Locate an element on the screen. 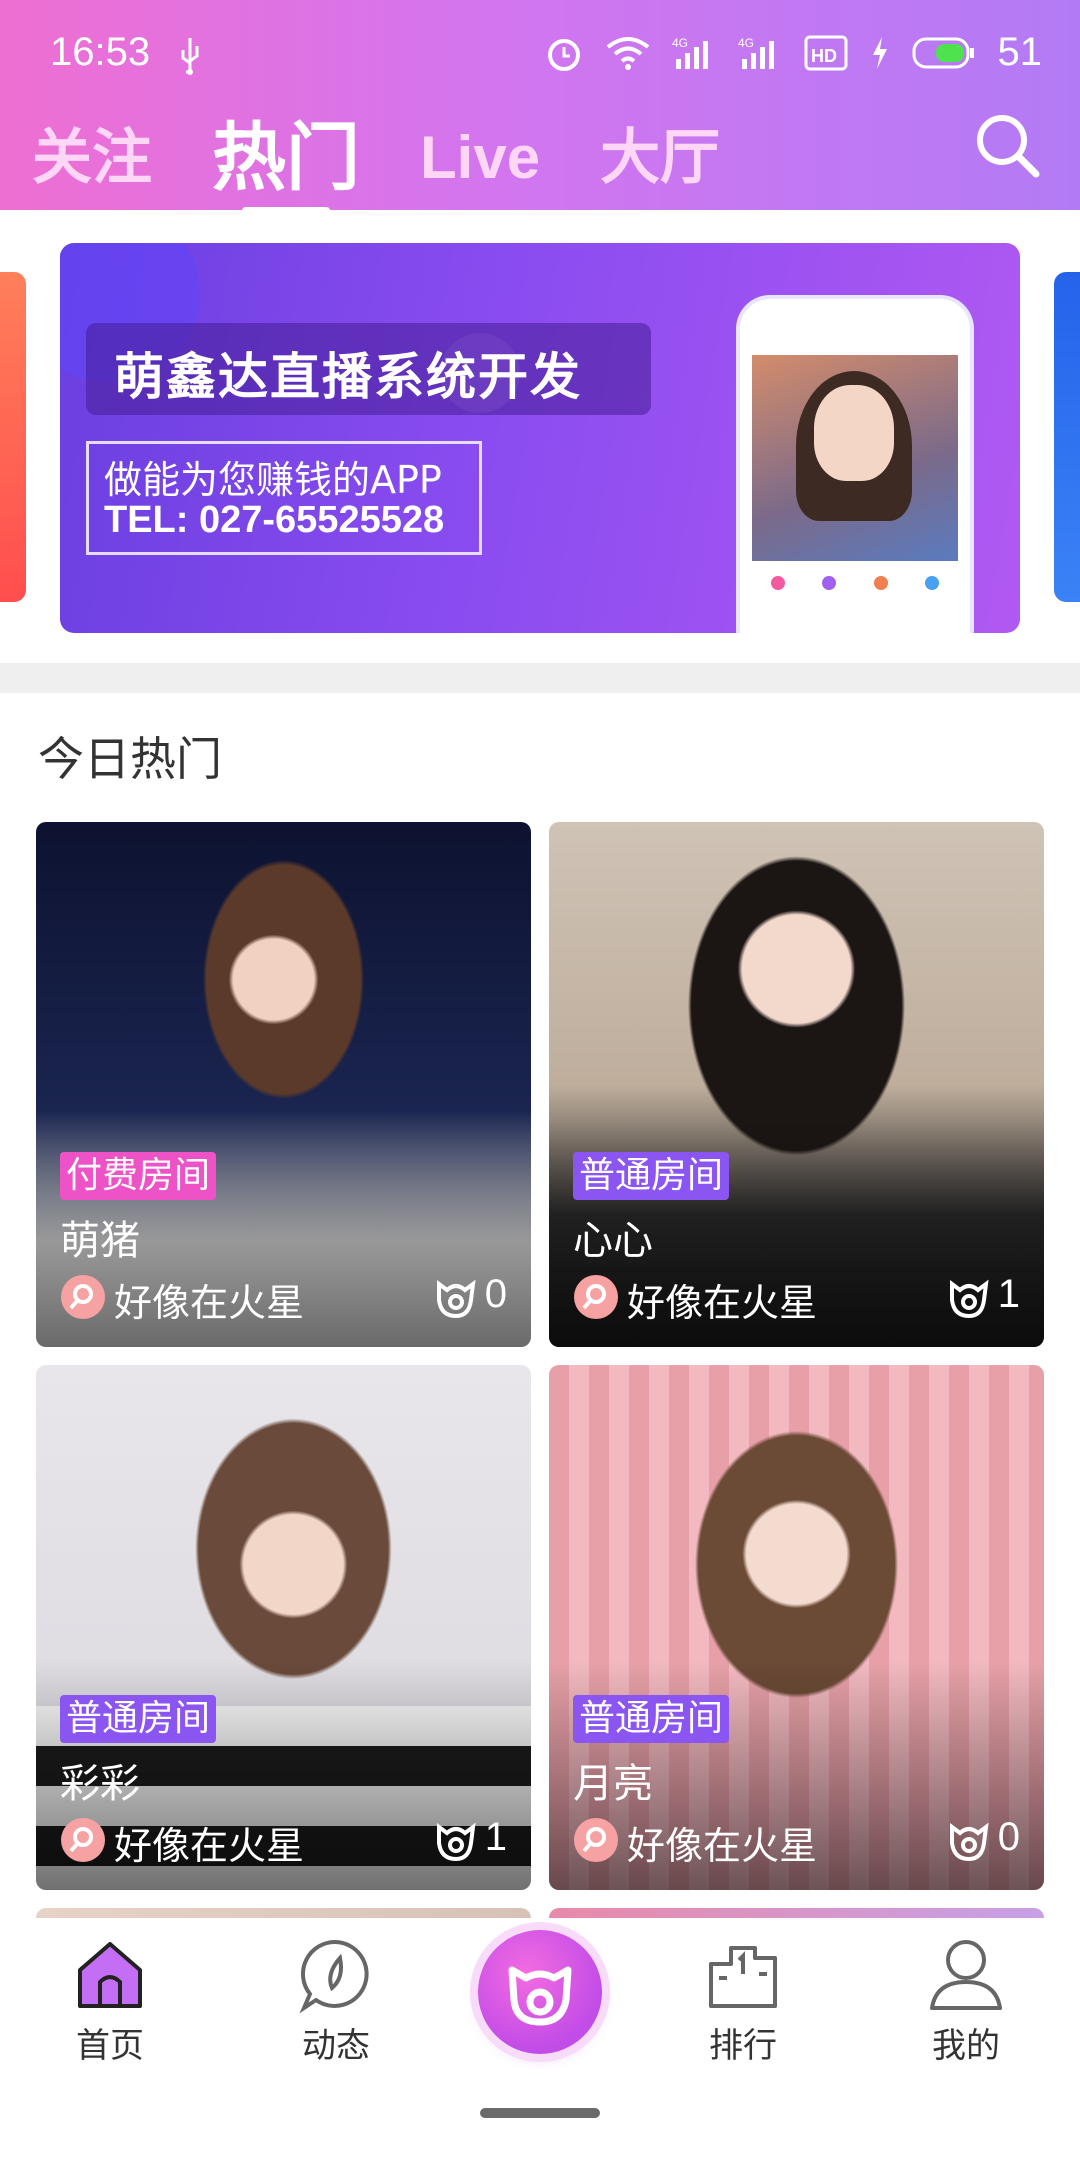  live-room-card: 普通房间 月亮 好像在火星 0 is located at coordinates (796, 1627).